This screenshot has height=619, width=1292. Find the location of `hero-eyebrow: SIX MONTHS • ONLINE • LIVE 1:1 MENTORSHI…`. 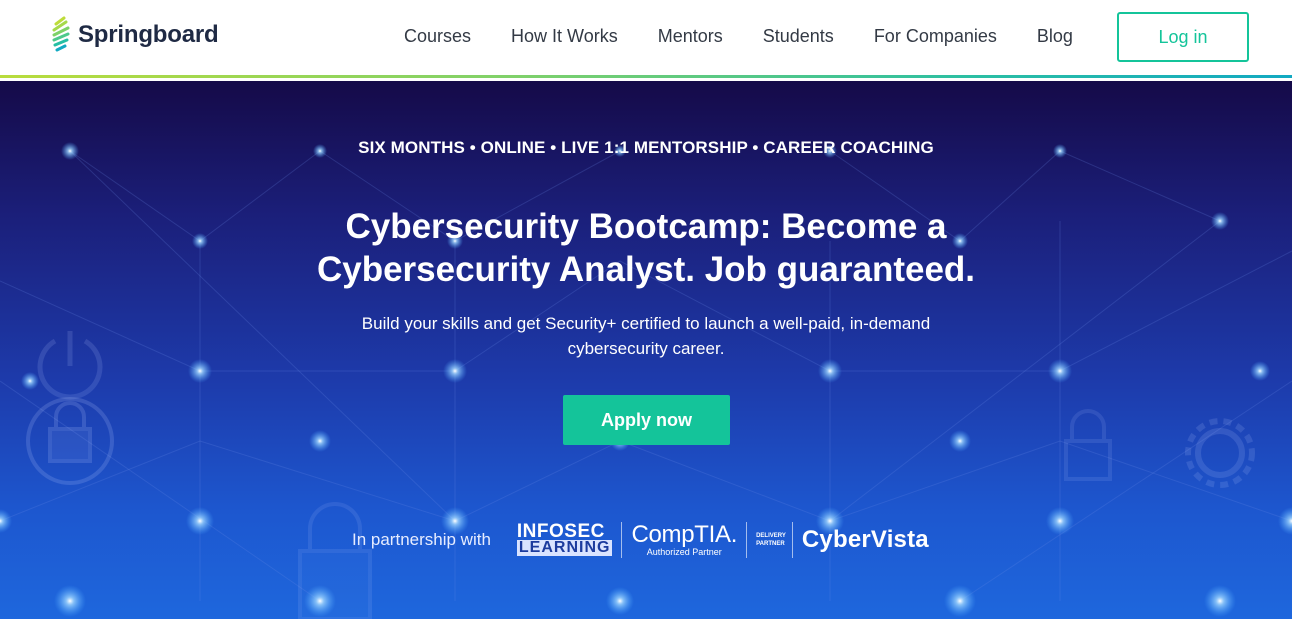

hero-eyebrow: SIX MONTHS • ONLINE • LIVE 1:1 MENTORSHI… is located at coordinates (646, 147).